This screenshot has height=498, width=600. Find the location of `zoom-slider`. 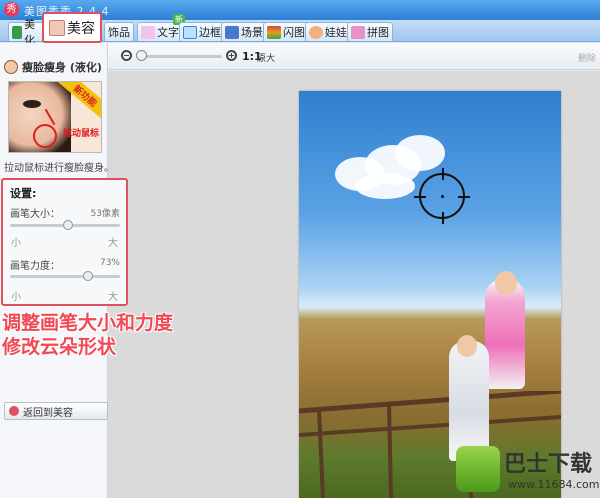

zoom-slider is located at coordinates (180, 56).